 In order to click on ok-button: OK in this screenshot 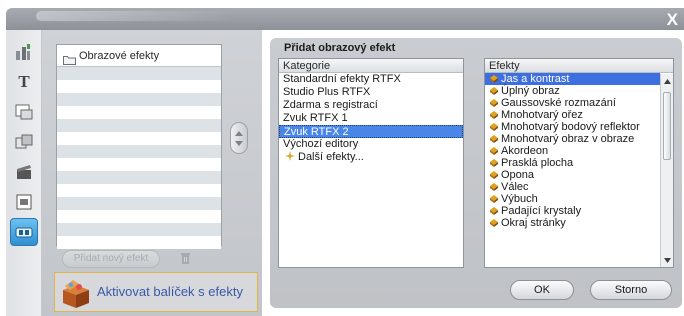, I will do `click(542, 290)`.